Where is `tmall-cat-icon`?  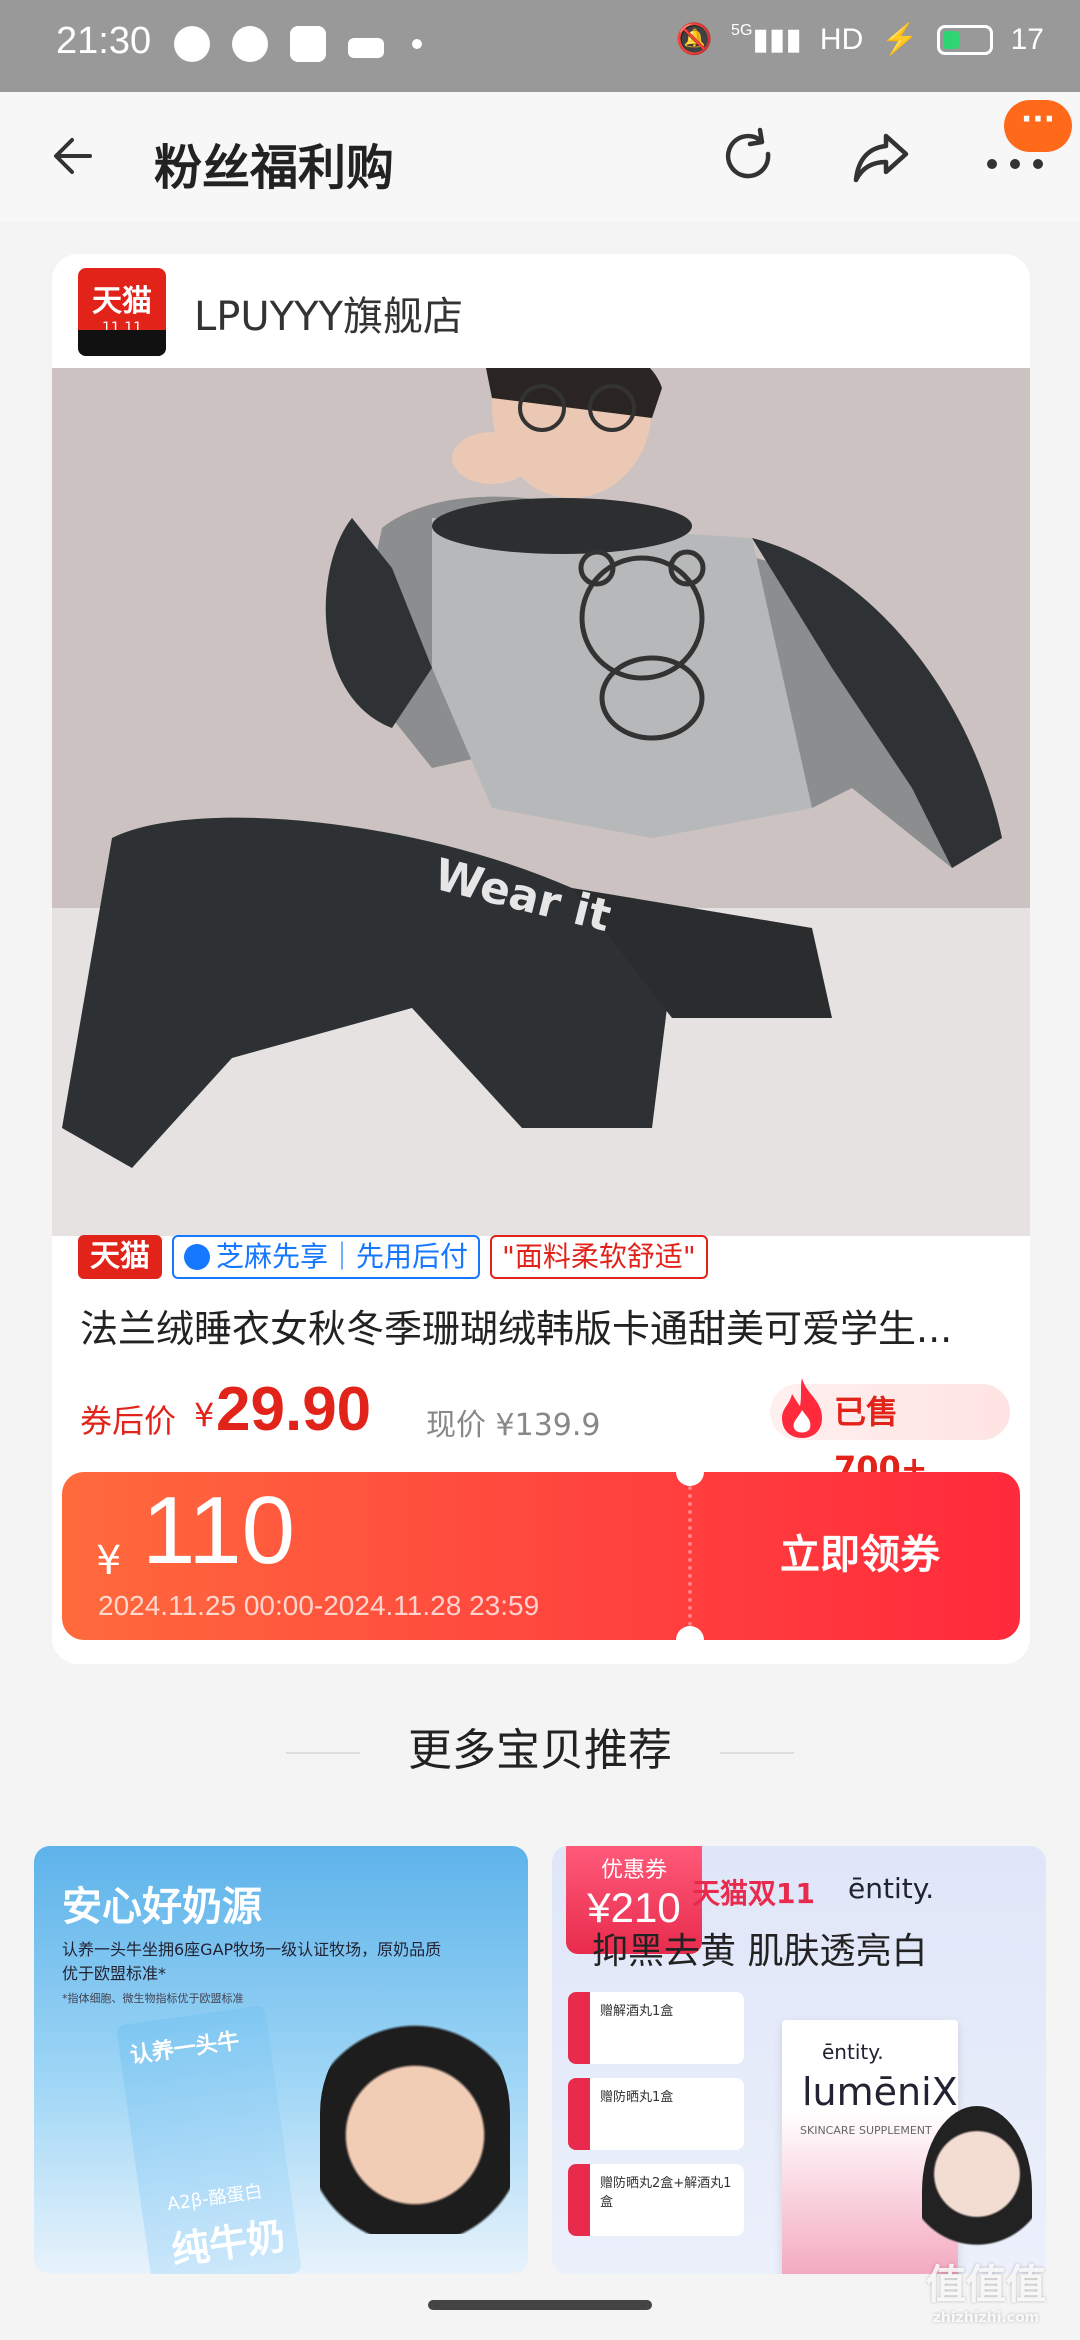
tmall-cat-icon is located at coordinates (122, 343).